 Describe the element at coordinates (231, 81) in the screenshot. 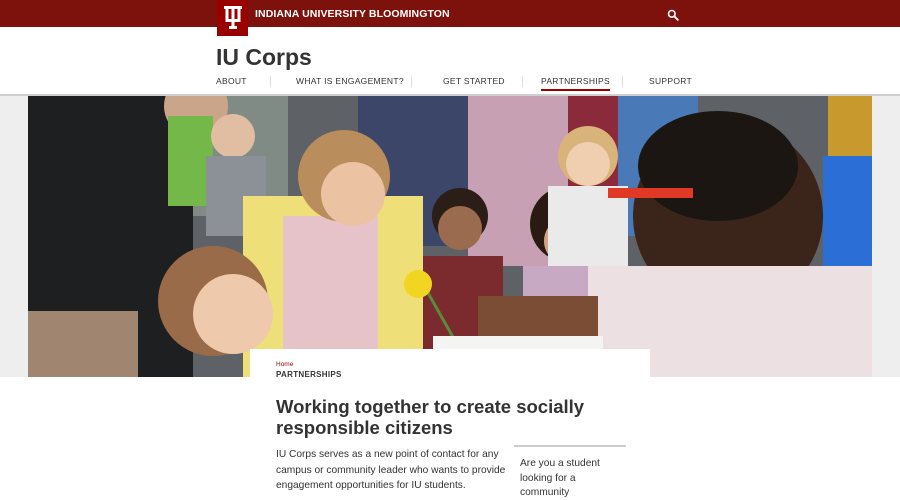

I see `nav-item-about: ABOUT` at that location.